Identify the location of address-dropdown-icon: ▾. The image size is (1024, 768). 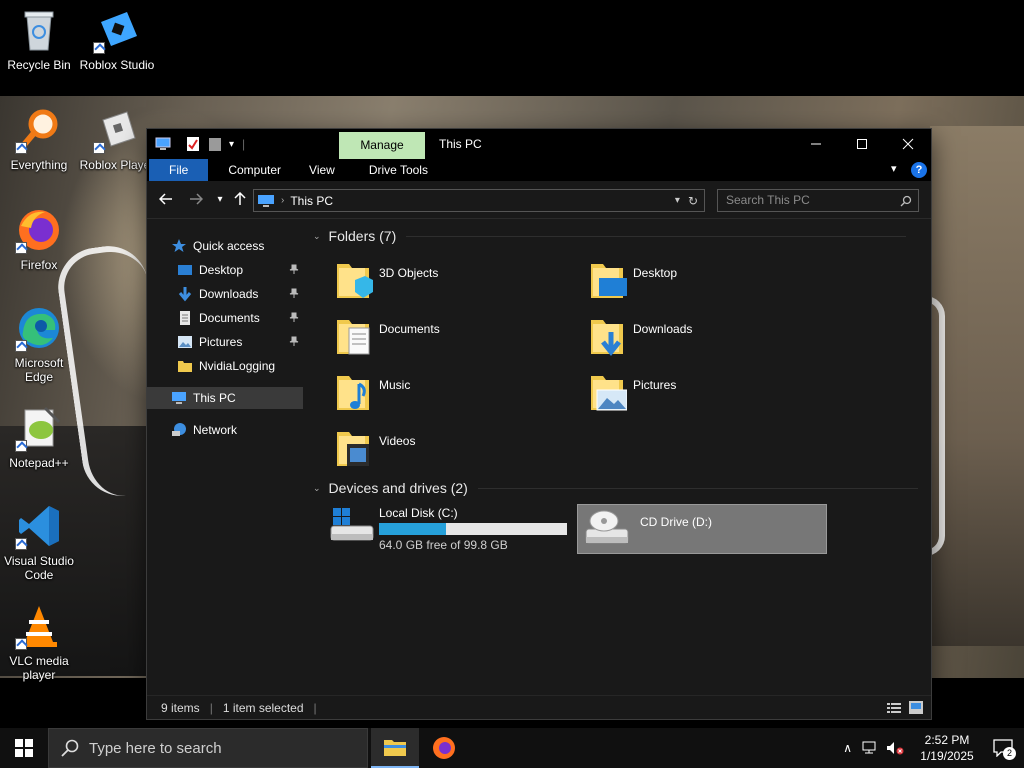
(677, 200).